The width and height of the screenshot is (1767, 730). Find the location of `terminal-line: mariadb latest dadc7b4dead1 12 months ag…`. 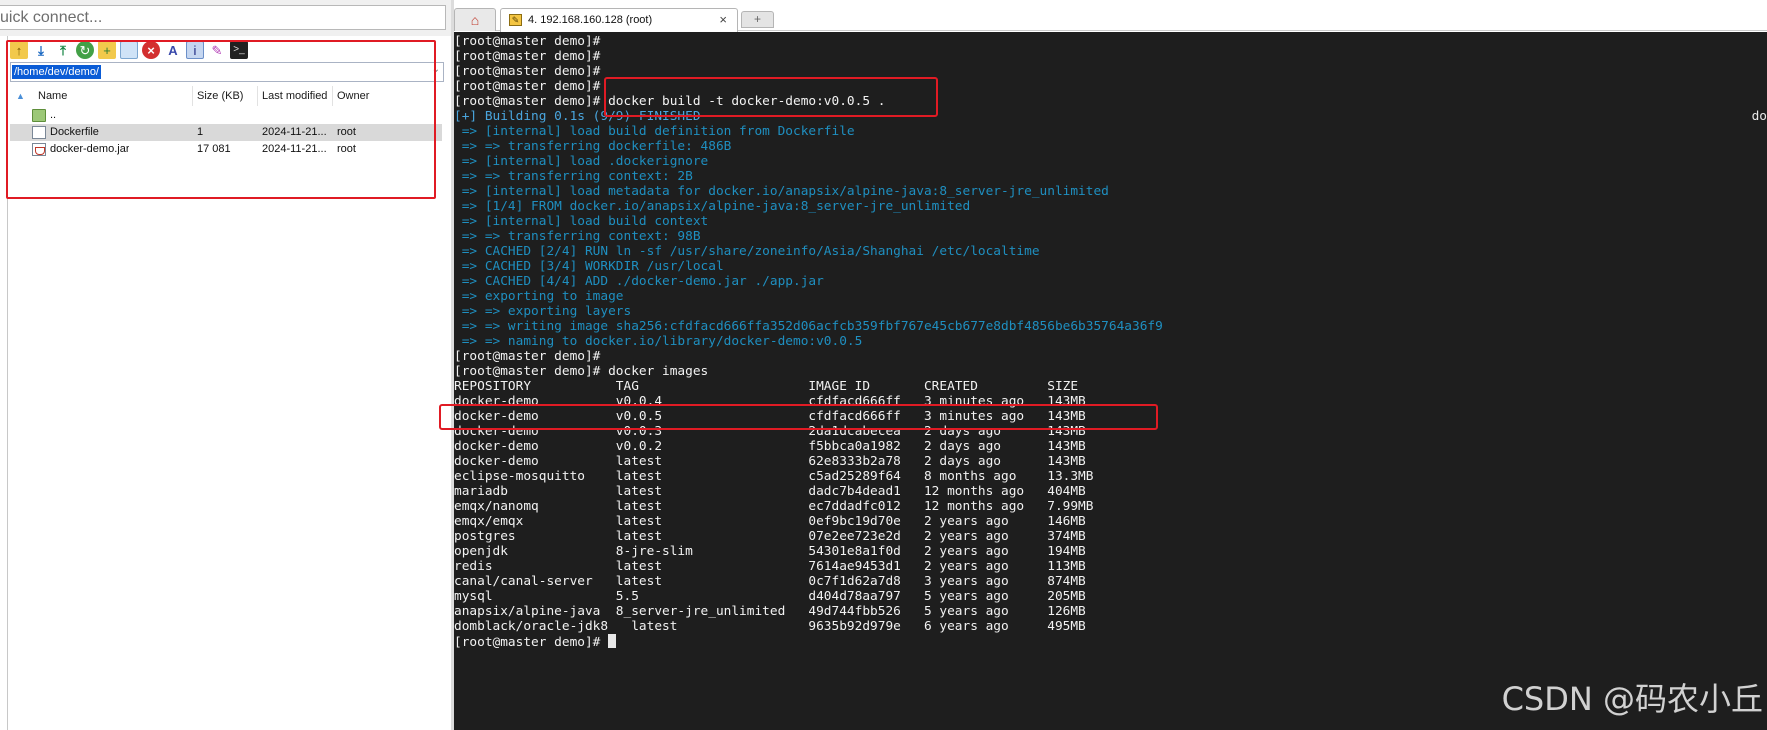

terminal-line: mariadb latest dadc7b4dead1 12 months ag… is located at coordinates (770, 491).